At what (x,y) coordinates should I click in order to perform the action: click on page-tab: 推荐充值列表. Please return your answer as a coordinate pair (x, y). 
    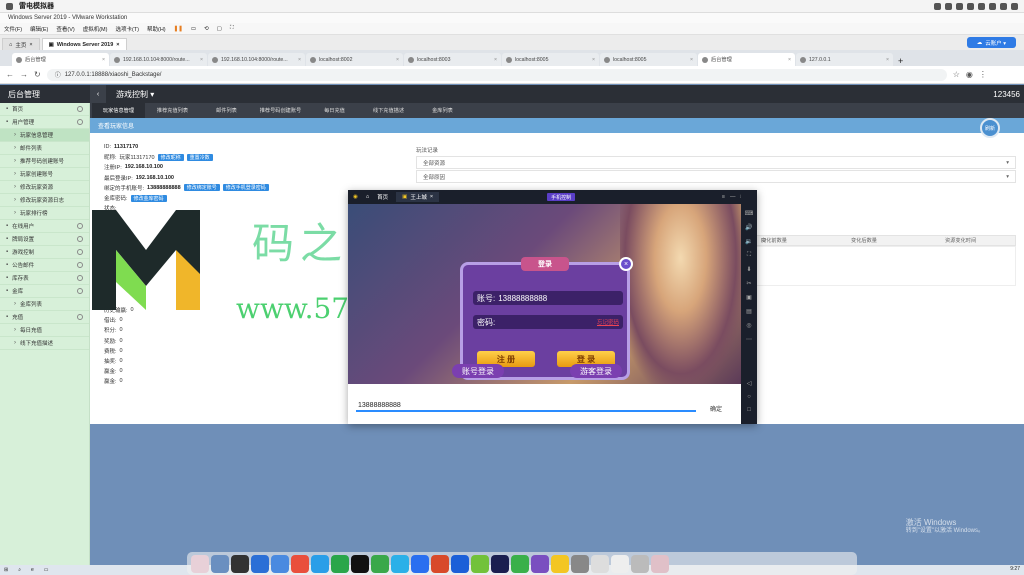
    Looking at the image, I should click on (172, 110).